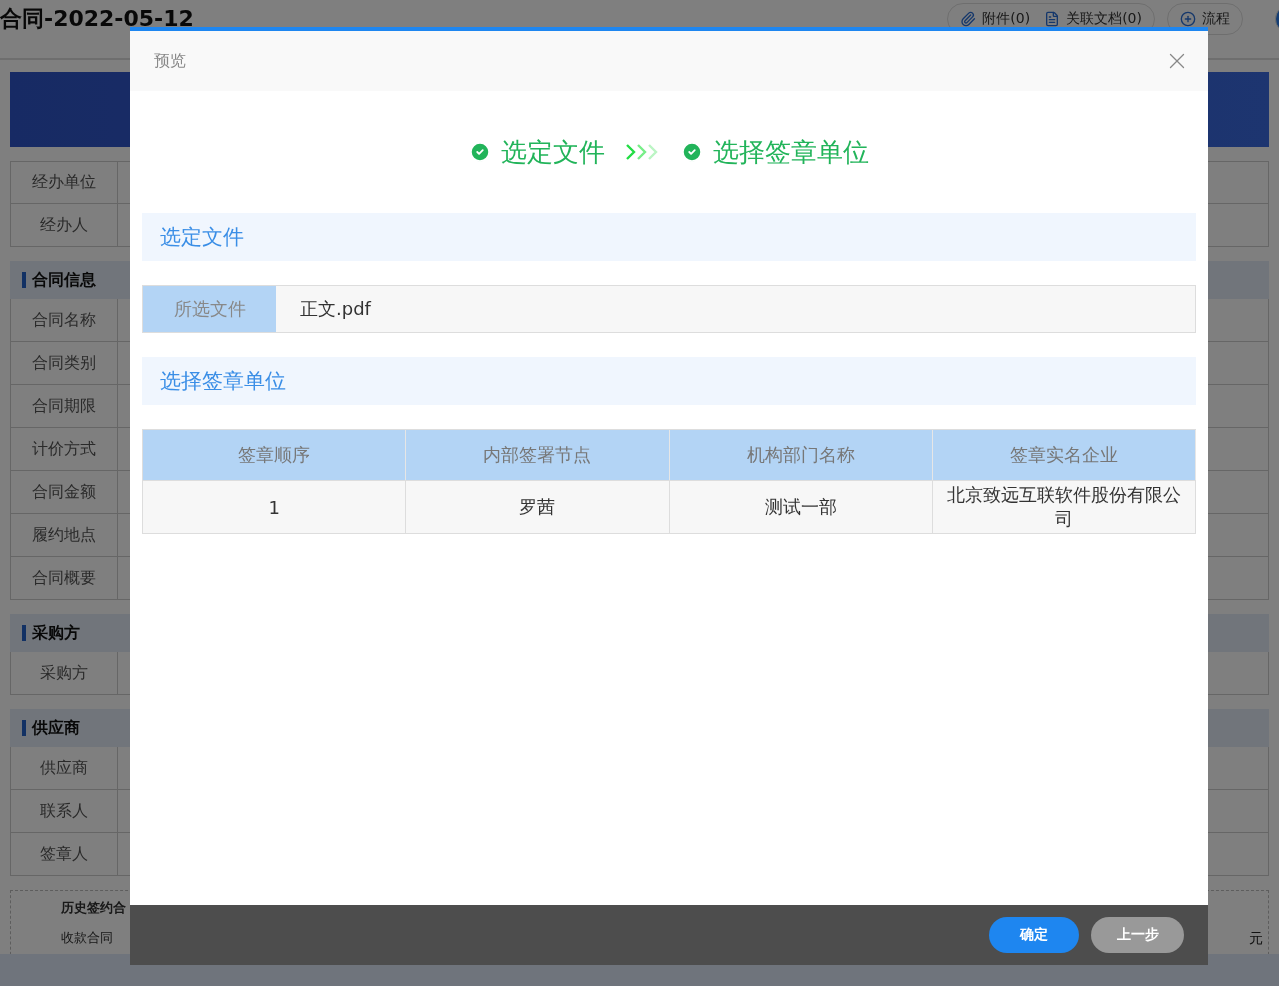  What do you see at coordinates (209, 309) in the screenshot?
I see `field-label: 所选文件` at bounding box center [209, 309].